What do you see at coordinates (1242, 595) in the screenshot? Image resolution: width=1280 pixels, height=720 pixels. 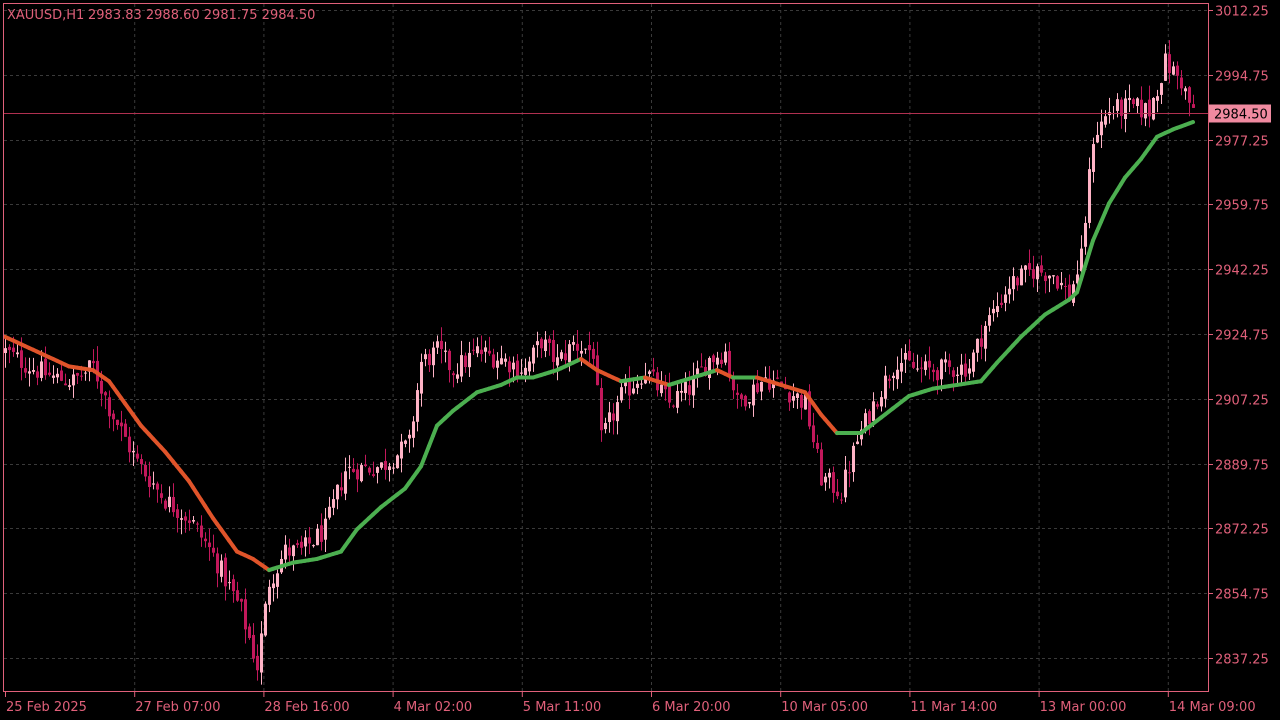 I see `y-tick-label: 2854.75` at bounding box center [1242, 595].